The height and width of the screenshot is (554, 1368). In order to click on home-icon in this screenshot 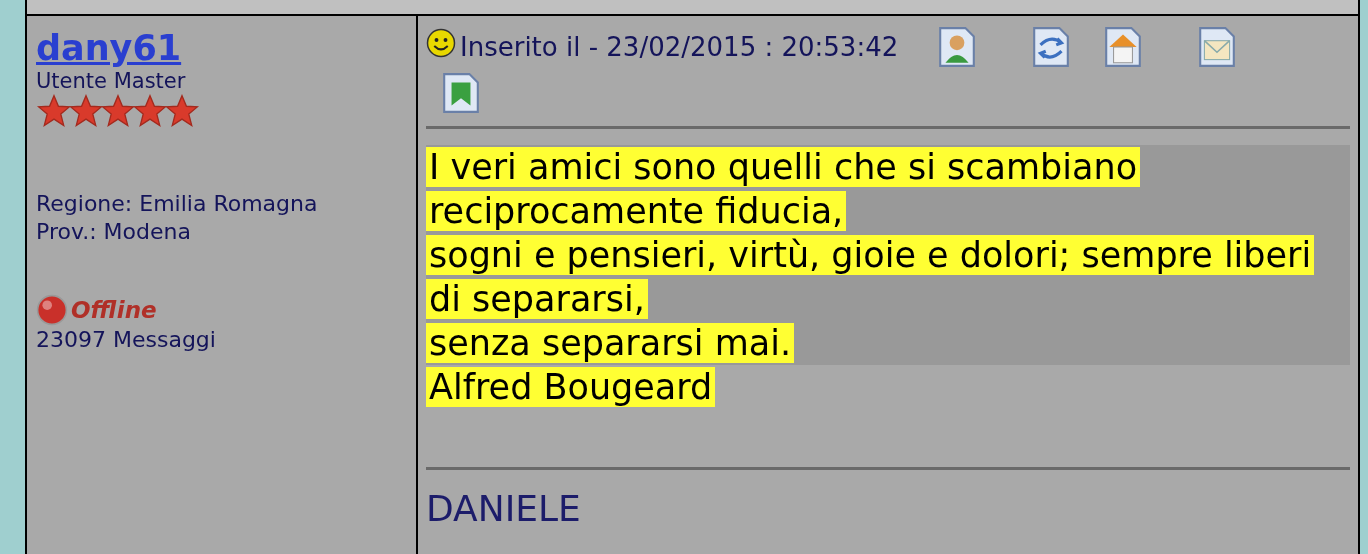, I will do `click(1123, 47)`.